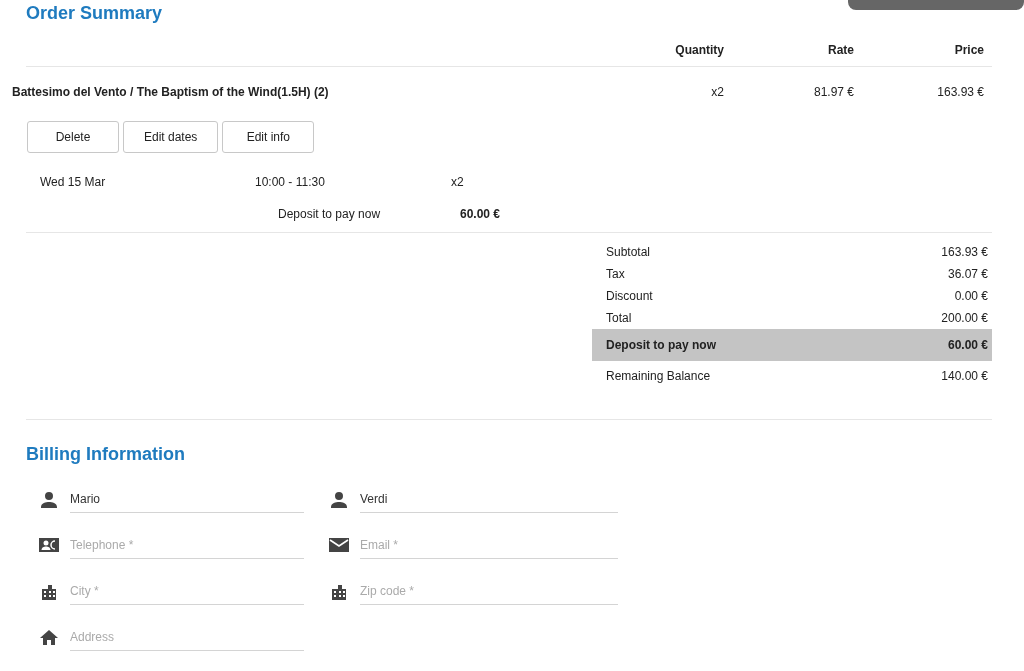  Describe the element at coordinates (481, 214) in the screenshot. I see `deposit-value: 60.00 €` at that location.